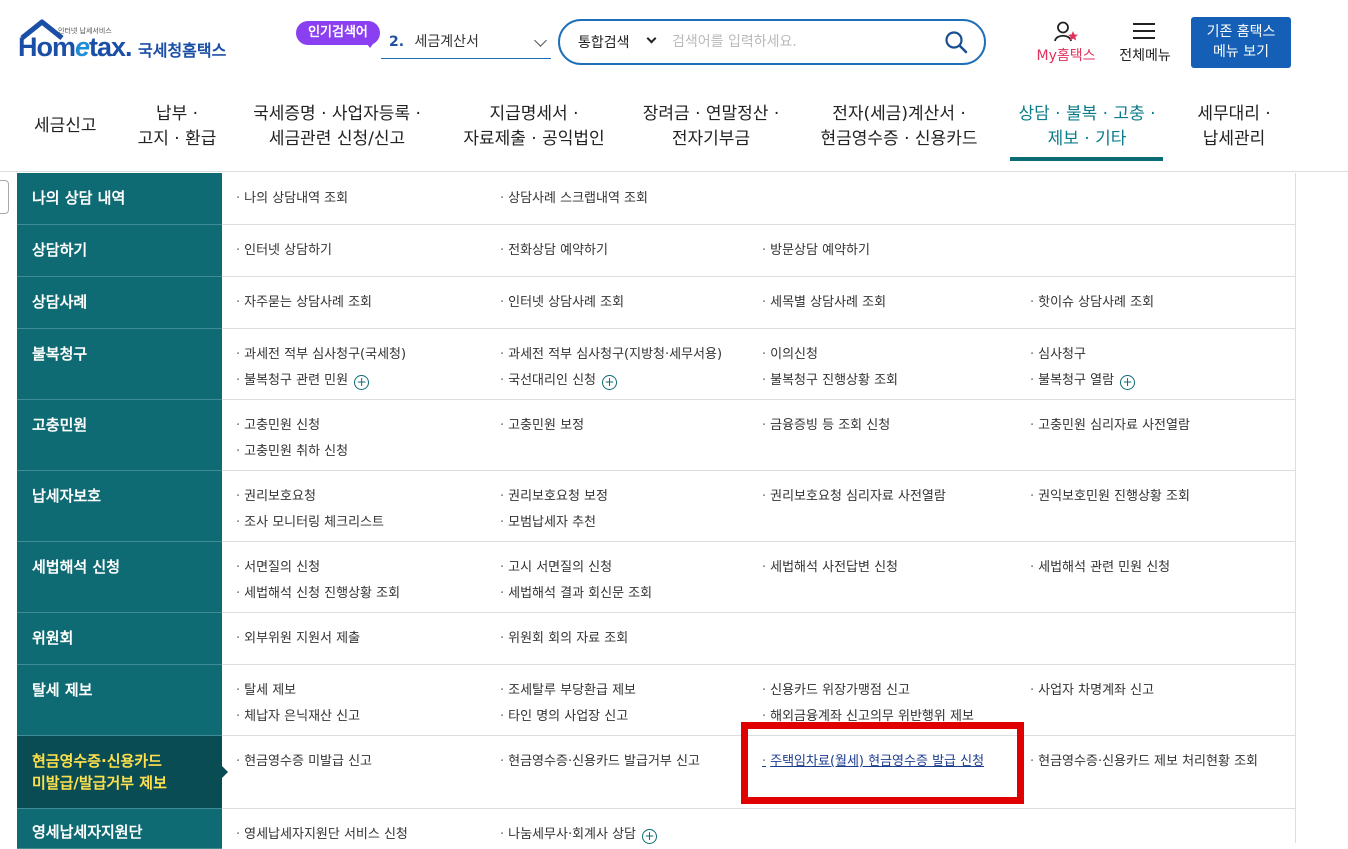 The image size is (1348, 849). I want to click on menu-link: 고충민원 취하 신청, so click(292, 449).